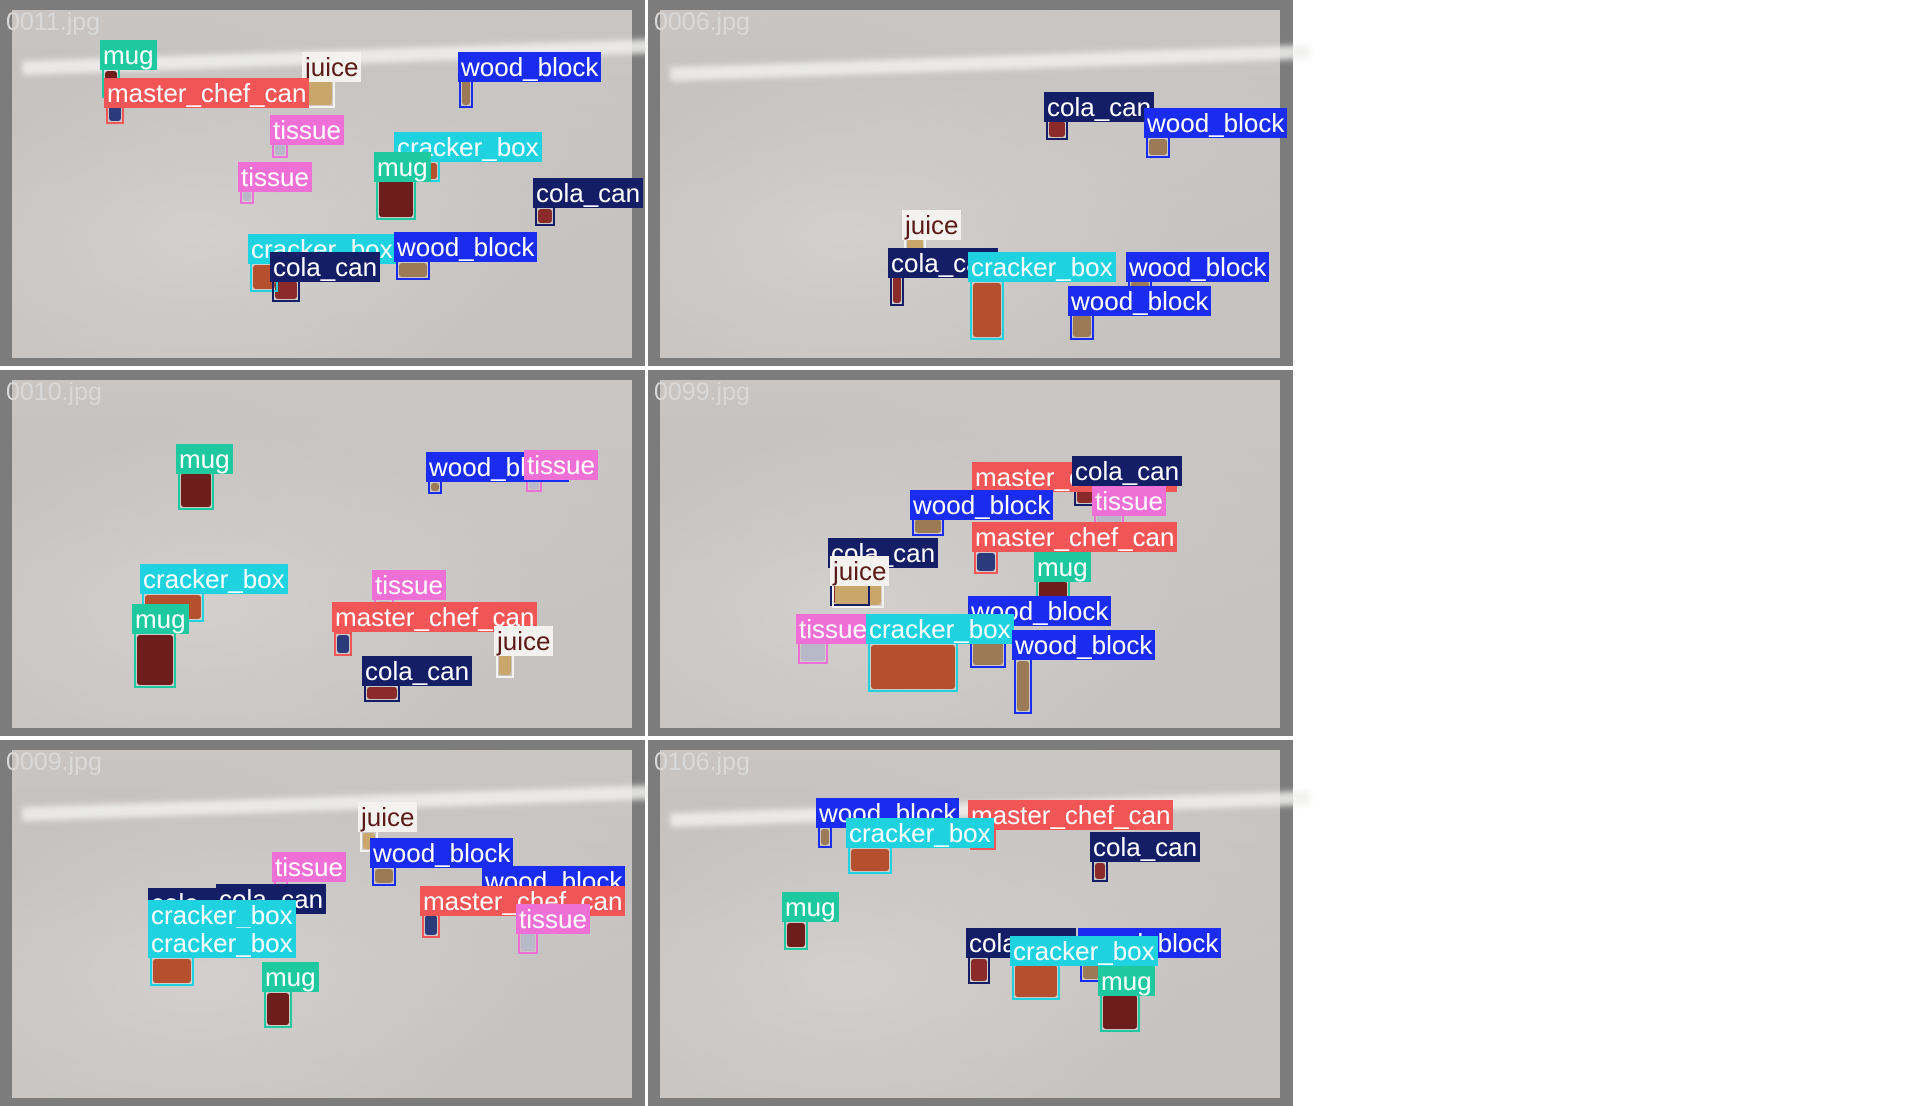 Image resolution: width=1920 pixels, height=1106 pixels. I want to click on image-filename: 0010.jpg, so click(54, 392).